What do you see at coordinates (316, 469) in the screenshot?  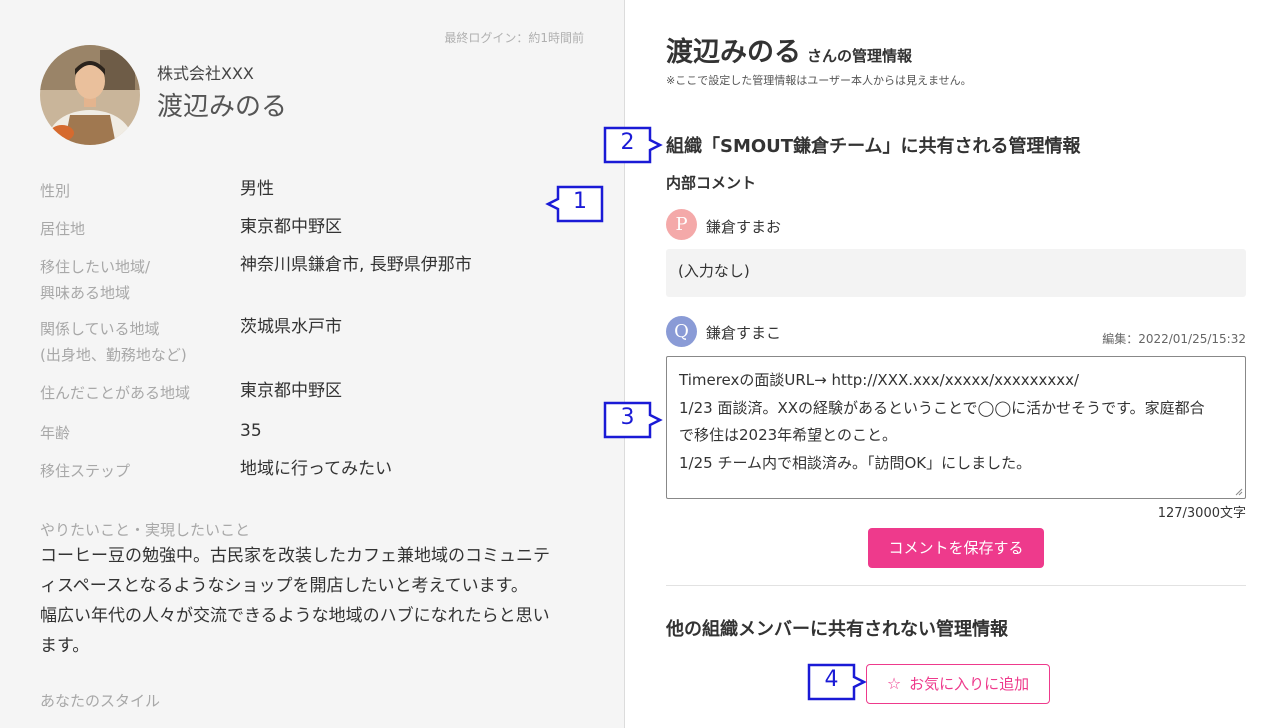 I see `field-value: 地域に行ってみたい` at bounding box center [316, 469].